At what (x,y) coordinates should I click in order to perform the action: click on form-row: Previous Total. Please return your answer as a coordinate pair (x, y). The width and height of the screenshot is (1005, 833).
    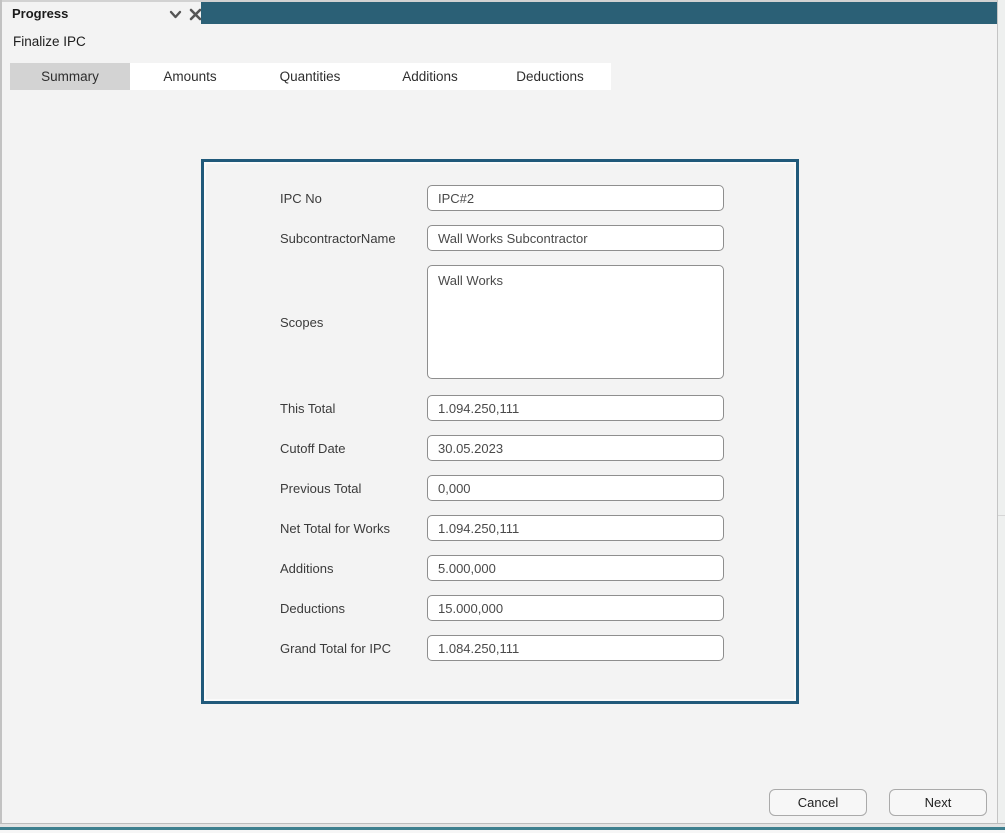
    Looking at the image, I should click on (500, 488).